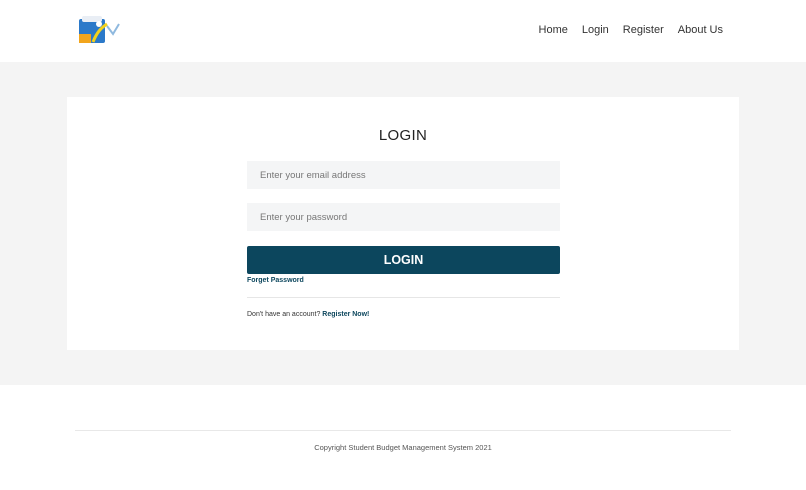 This screenshot has width=806, height=490. What do you see at coordinates (345, 314) in the screenshot?
I see `register-now-link: Register Now!` at bounding box center [345, 314].